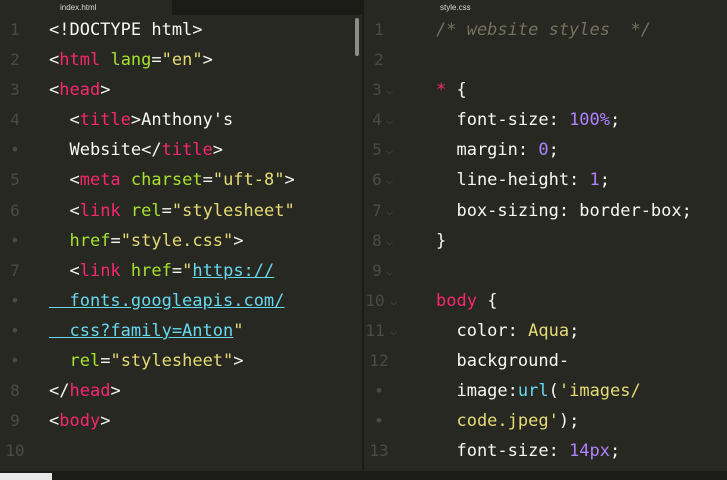 The image size is (727, 480). Describe the element at coordinates (181, 271) in the screenshot. I see `code-line: 7 <link href="https://` at that location.